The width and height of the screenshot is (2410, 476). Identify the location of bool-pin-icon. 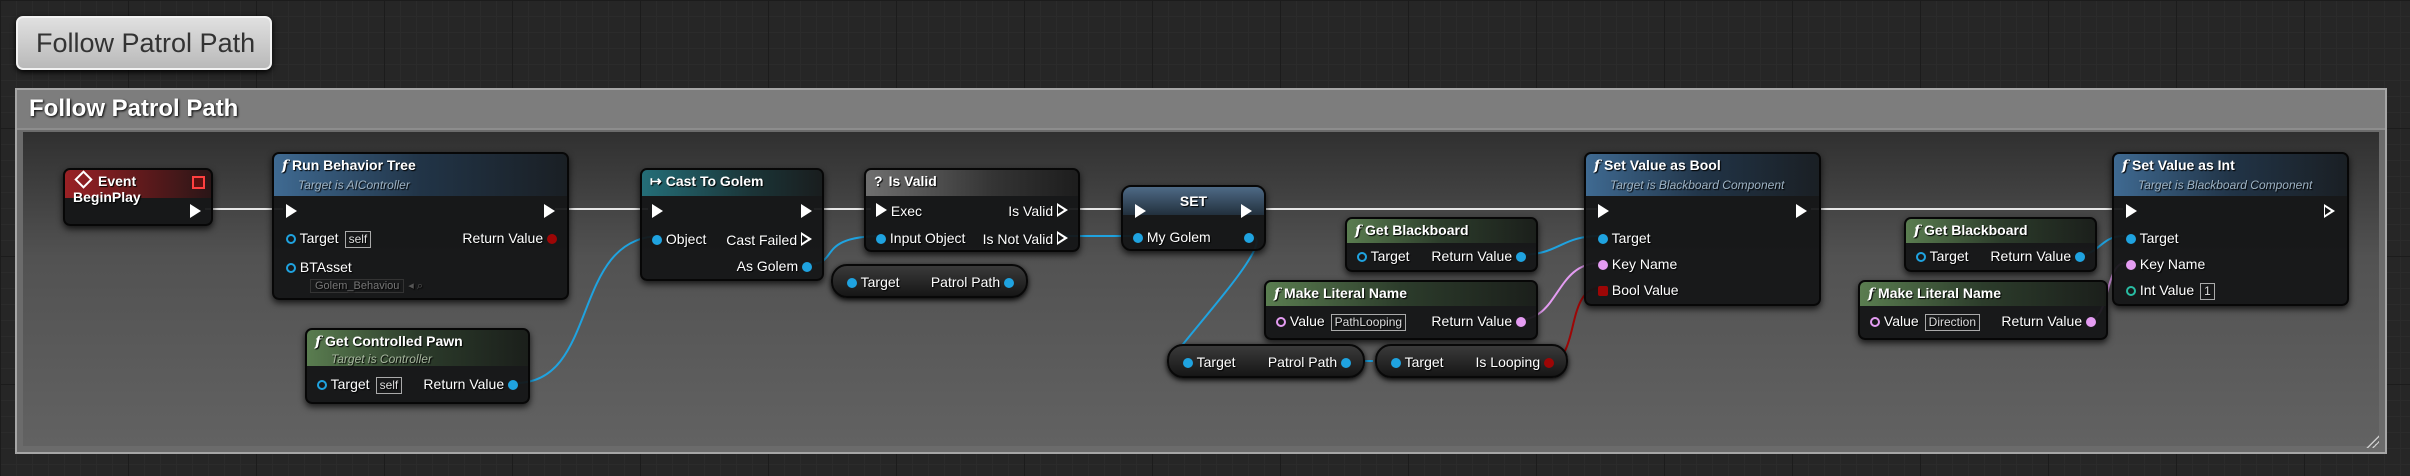
(1549, 363).